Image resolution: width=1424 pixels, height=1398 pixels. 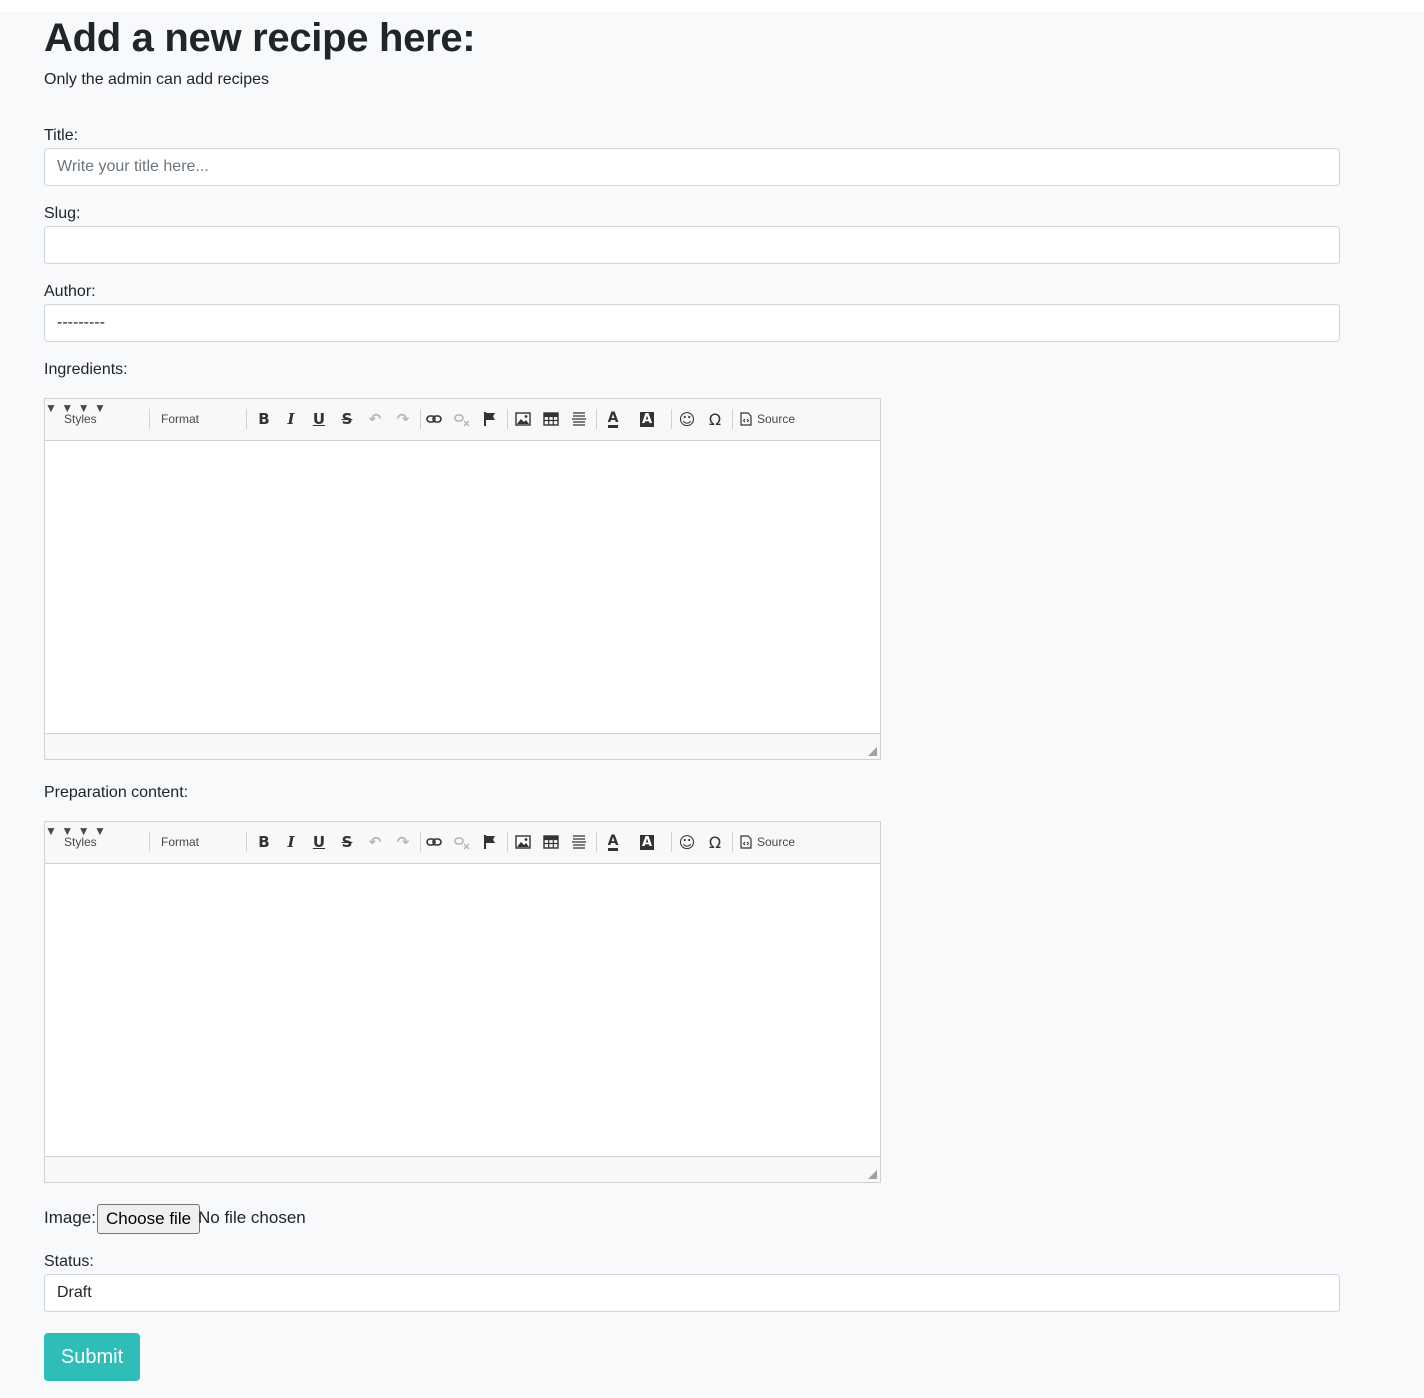 I want to click on preparation-edit-area, so click(x=462, y=1010).